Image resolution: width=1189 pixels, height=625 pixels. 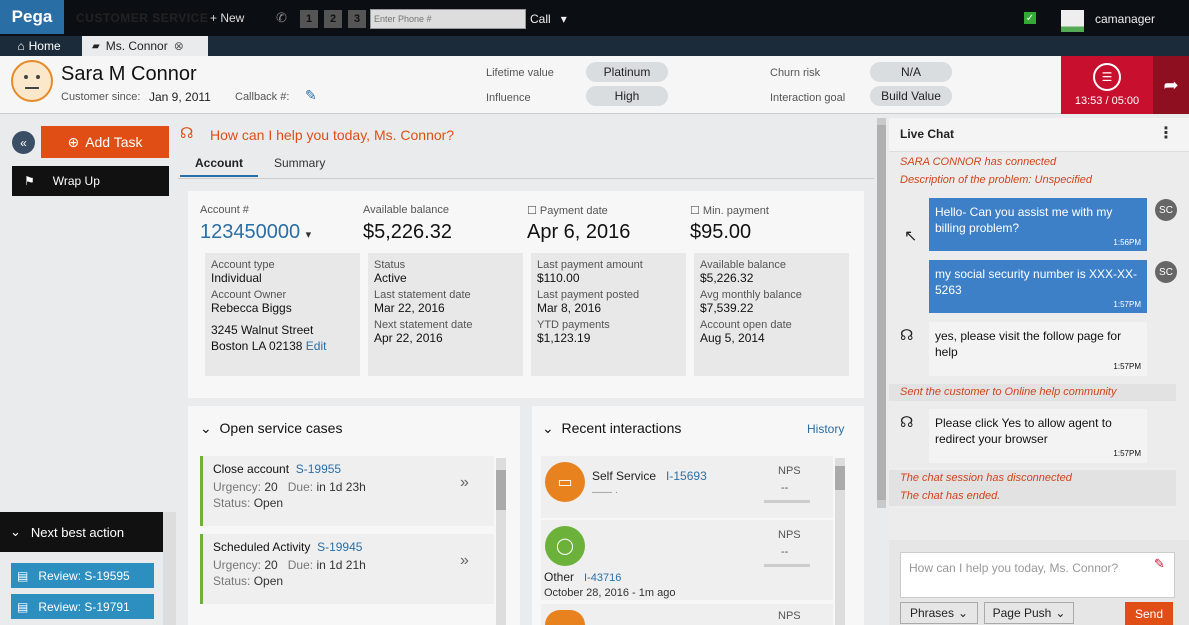 I want to click on customer-sentiment-icon, so click(x=32, y=81).